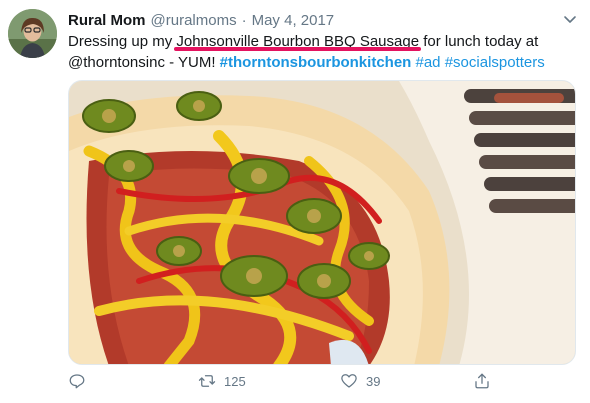 Image resolution: width=590 pixels, height=403 pixels. What do you see at coordinates (570, 19) in the screenshot?
I see `chevron-down-icon` at bounding box center [570, 19].